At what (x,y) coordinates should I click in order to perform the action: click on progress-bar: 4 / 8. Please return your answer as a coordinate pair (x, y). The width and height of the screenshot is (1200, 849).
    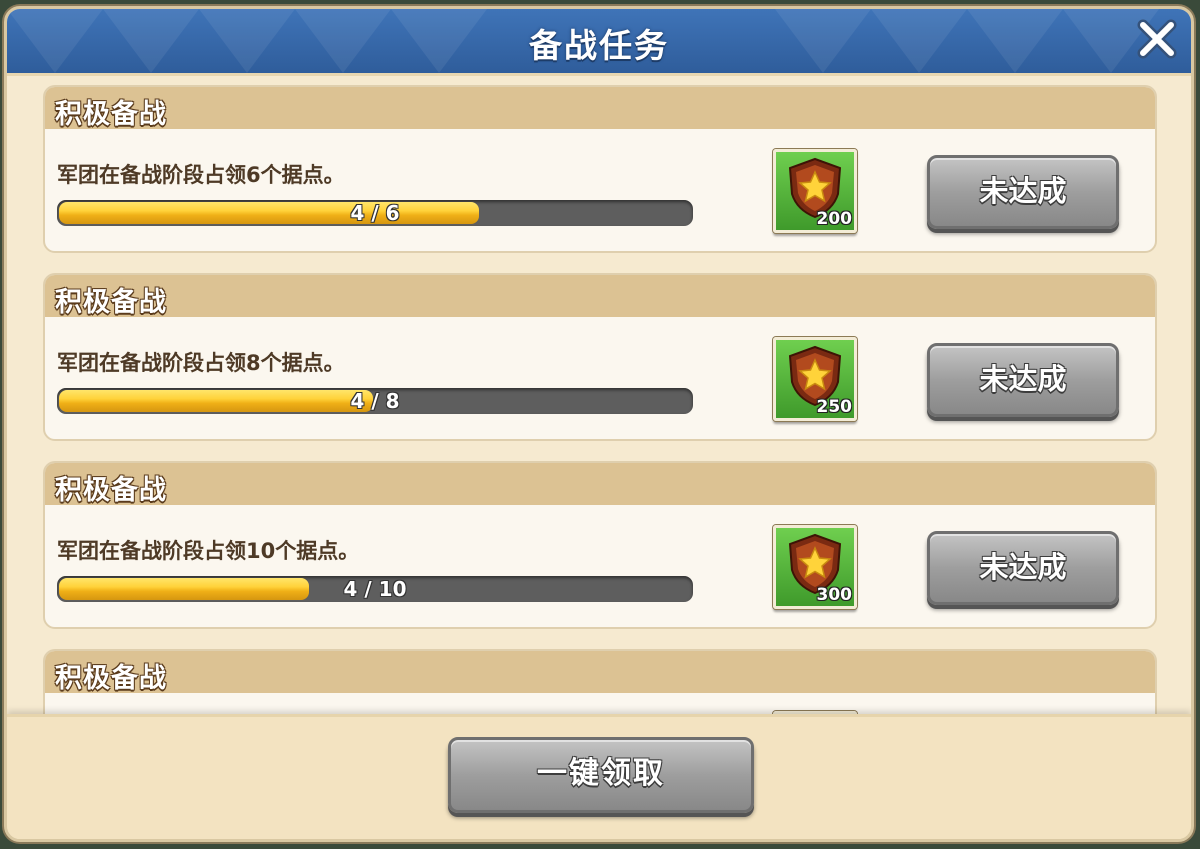
    Looking at the image, I should click on (375, 401).